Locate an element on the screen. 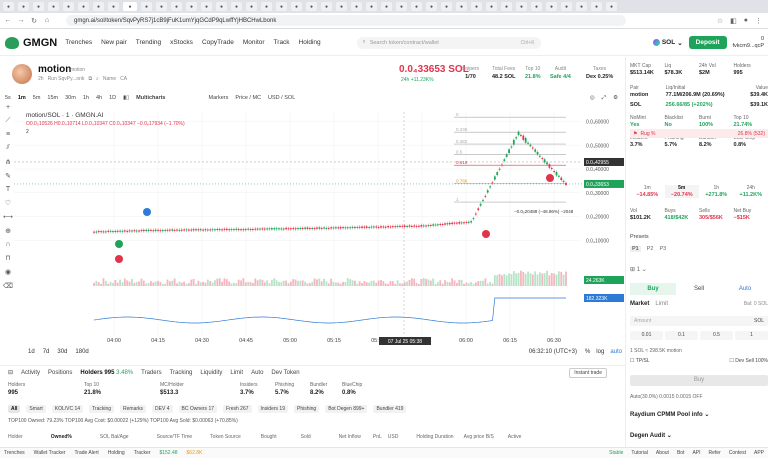  col-source-time: Source/TF Time is located at coordinates (175, 437).